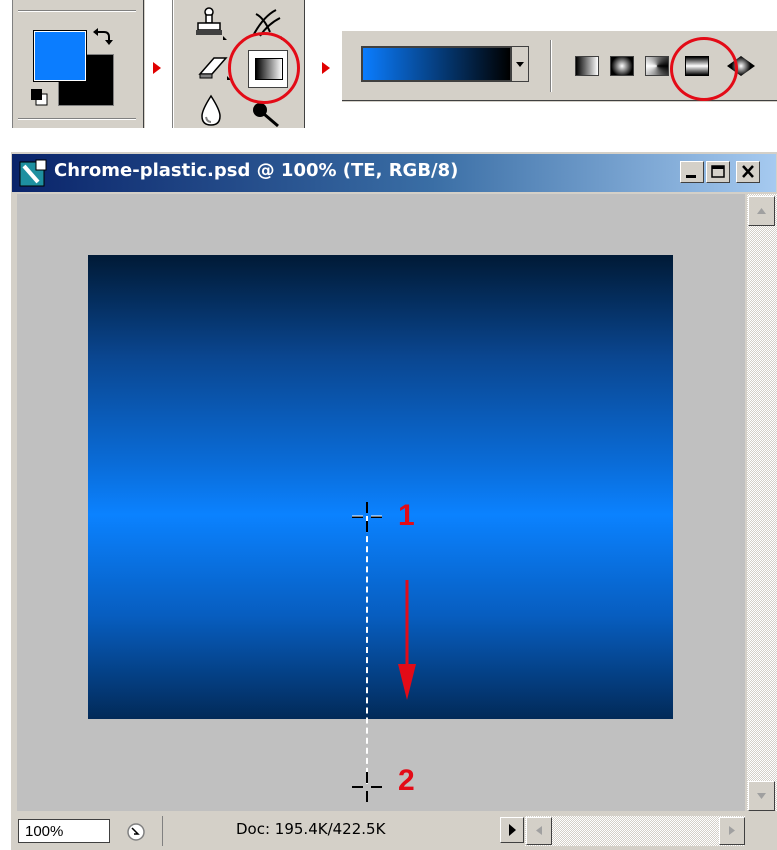  Describe the element at coordinates (367, 787) in the screenshot. I see `crosshair-end-icon` at that location.